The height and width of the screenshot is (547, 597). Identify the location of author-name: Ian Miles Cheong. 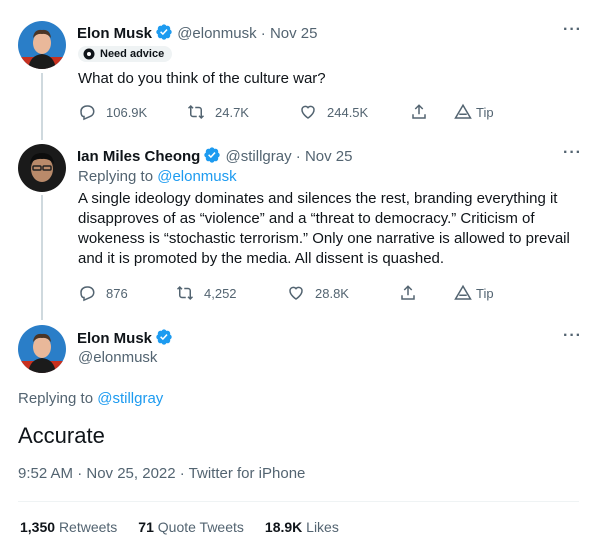
(138, 156).